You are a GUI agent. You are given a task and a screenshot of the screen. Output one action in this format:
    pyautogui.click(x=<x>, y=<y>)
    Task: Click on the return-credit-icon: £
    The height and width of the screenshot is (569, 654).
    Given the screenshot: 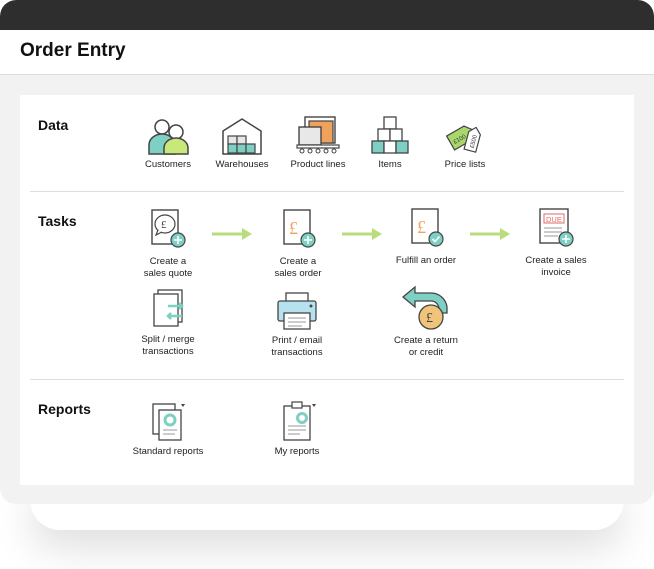 What is the action you would take?
    pyautogui.click(x=424, y=307)
    